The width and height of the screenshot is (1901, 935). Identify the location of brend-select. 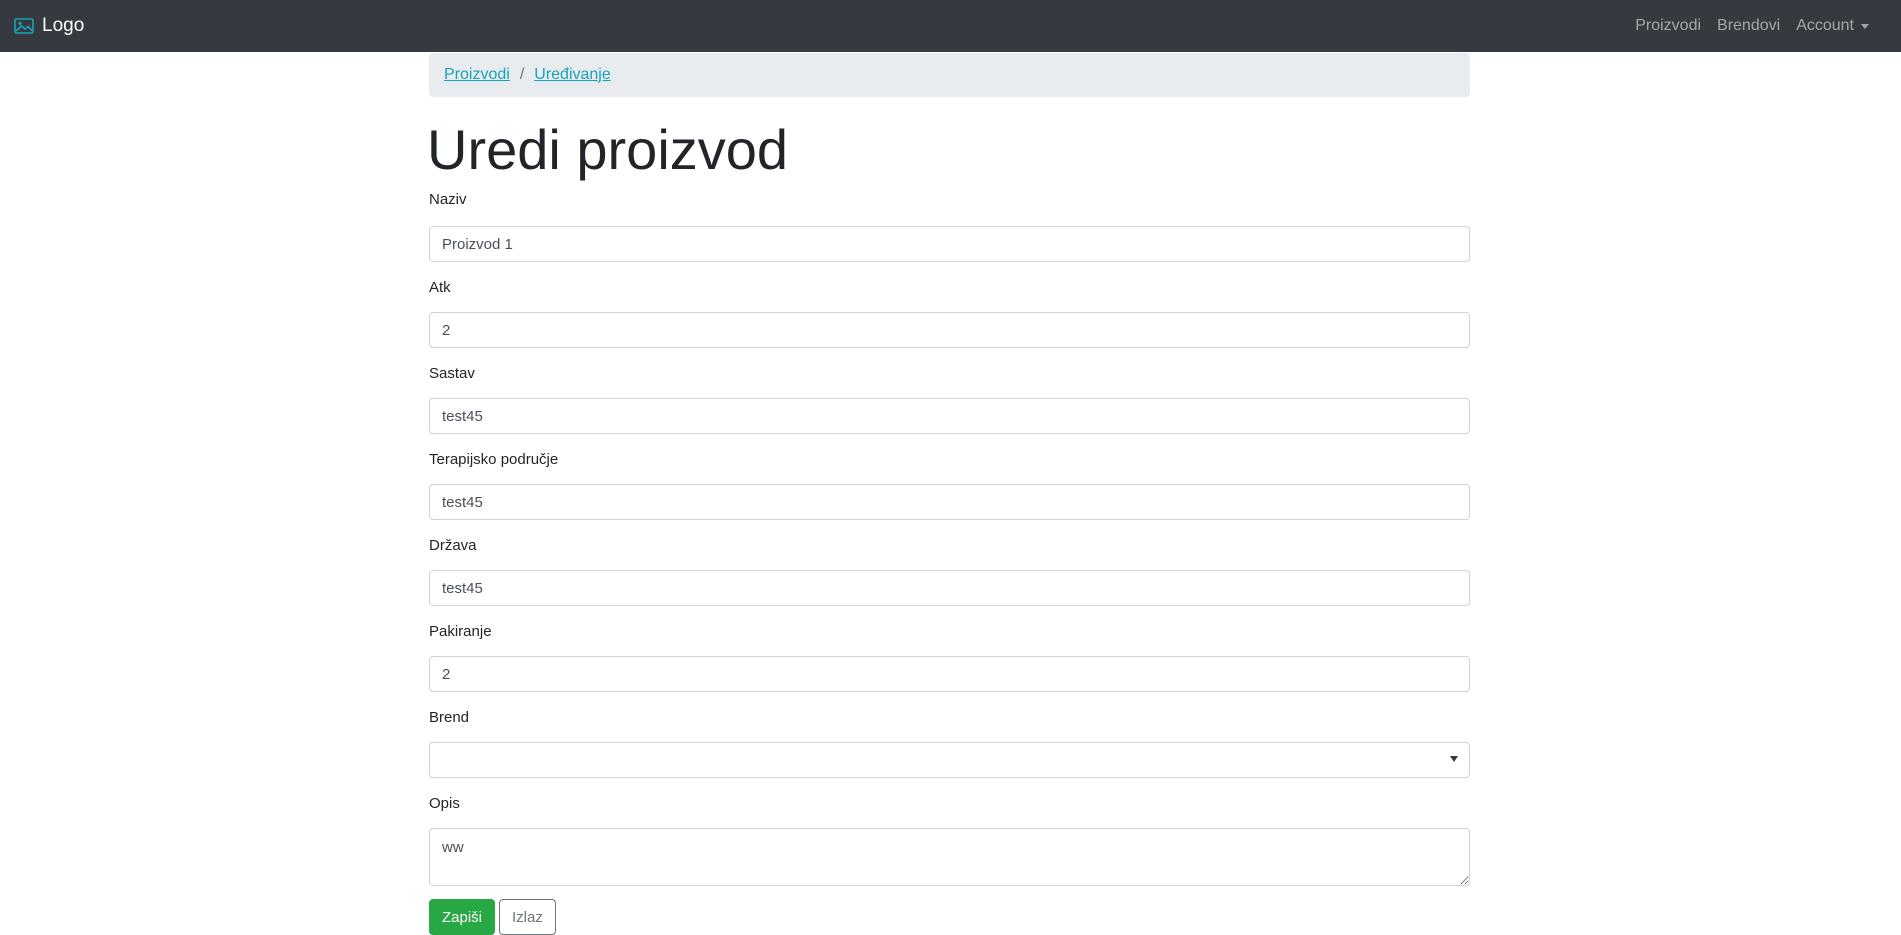
(949, 760).